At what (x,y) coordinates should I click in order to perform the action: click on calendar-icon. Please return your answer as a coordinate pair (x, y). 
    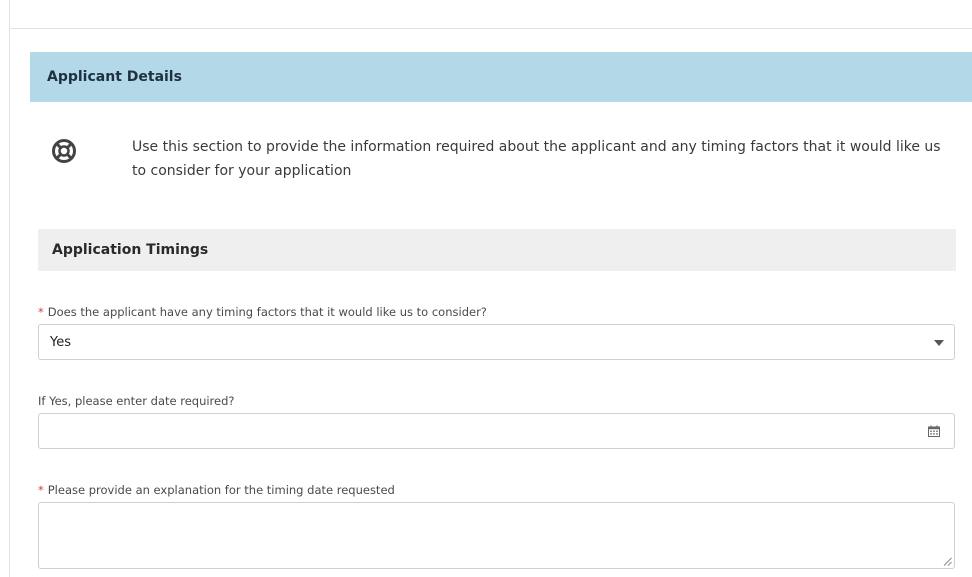
    Looking at the image, I should click on (934, 431).